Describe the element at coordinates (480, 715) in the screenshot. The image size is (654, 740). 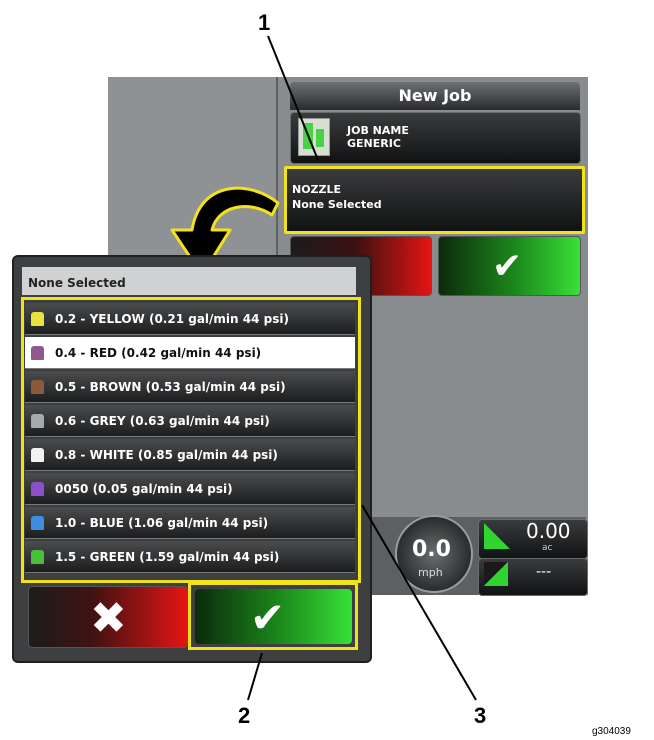
I see `callout-3: 3` at that location.